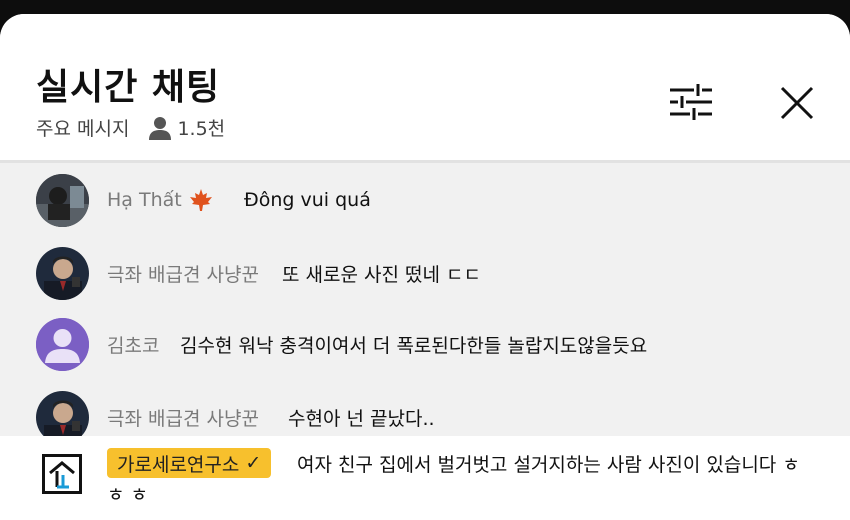 Image resolution: width=850 pixels, height=520 pixels. Describe the element at coordinates (130, 127) in the screenshot. I see `chat-subtitle: 주요 메시지 1.5천` at that location.